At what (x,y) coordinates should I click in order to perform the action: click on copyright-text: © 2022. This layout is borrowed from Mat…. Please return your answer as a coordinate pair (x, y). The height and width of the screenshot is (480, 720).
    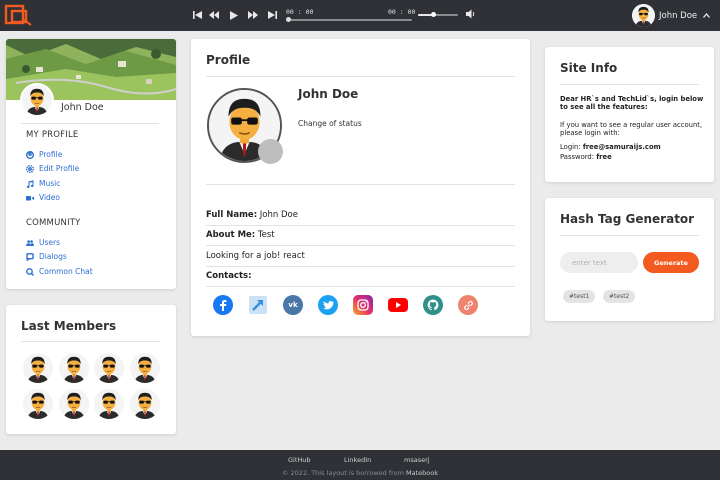
    Looking at the image, I should click on (360, 473).